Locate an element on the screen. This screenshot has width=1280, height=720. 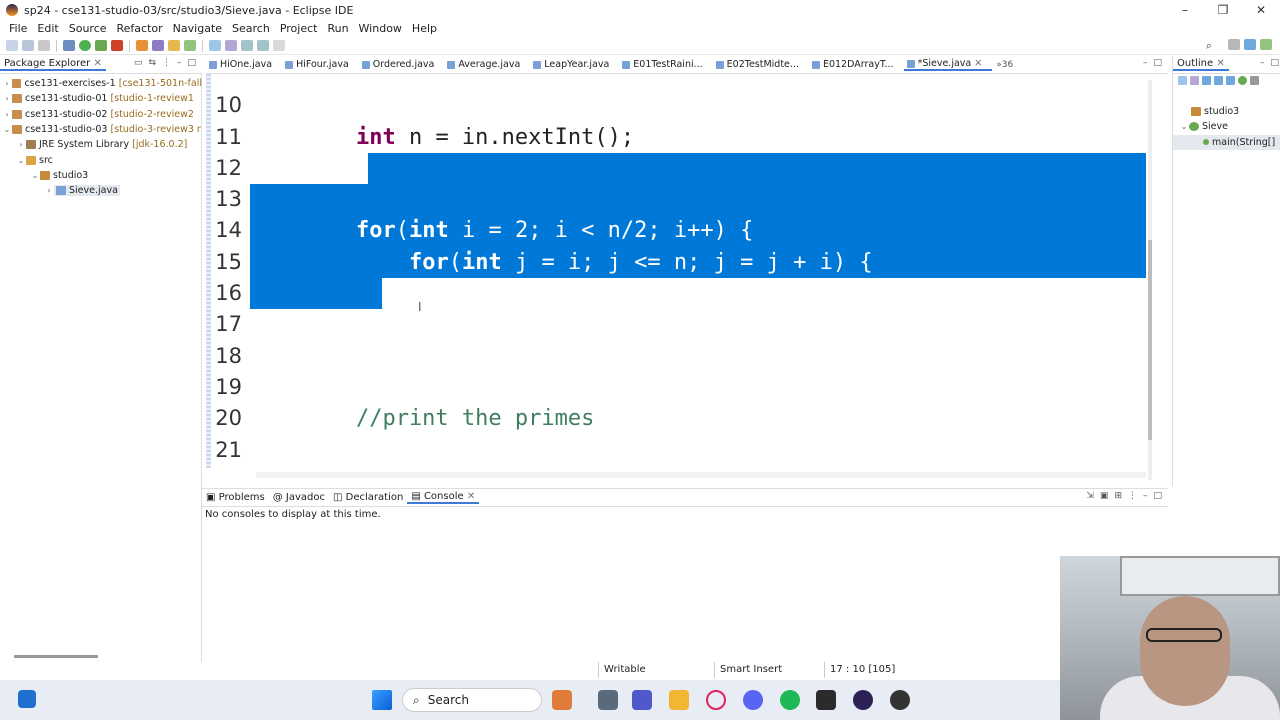
menu-source: Source is located at coordinates (88, 28).